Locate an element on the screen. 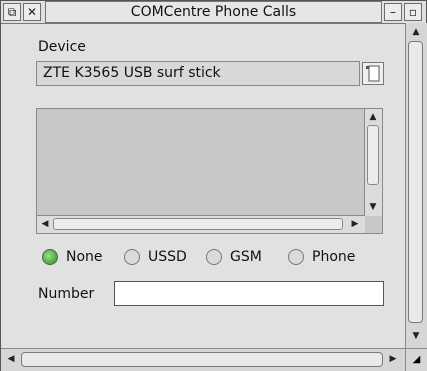 This screenshot has width=427, height=371. title-bar: ⧉ ✕ COMCentre Phone Calls – ▫ is located at coordinates (213, 12).